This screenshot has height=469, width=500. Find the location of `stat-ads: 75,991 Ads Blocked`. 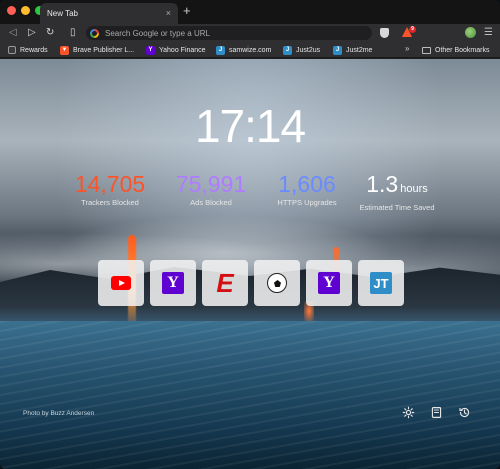

stat-ads: 75,991 Ads Blocked is located at coordinates (211, 189).